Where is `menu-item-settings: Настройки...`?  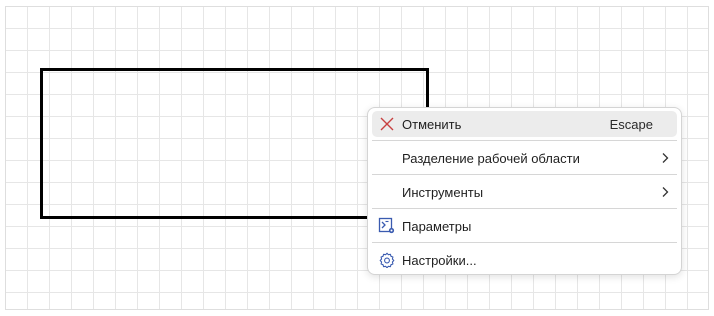 menu-item-settings: Настройки... is located at coordinates (524, 260).